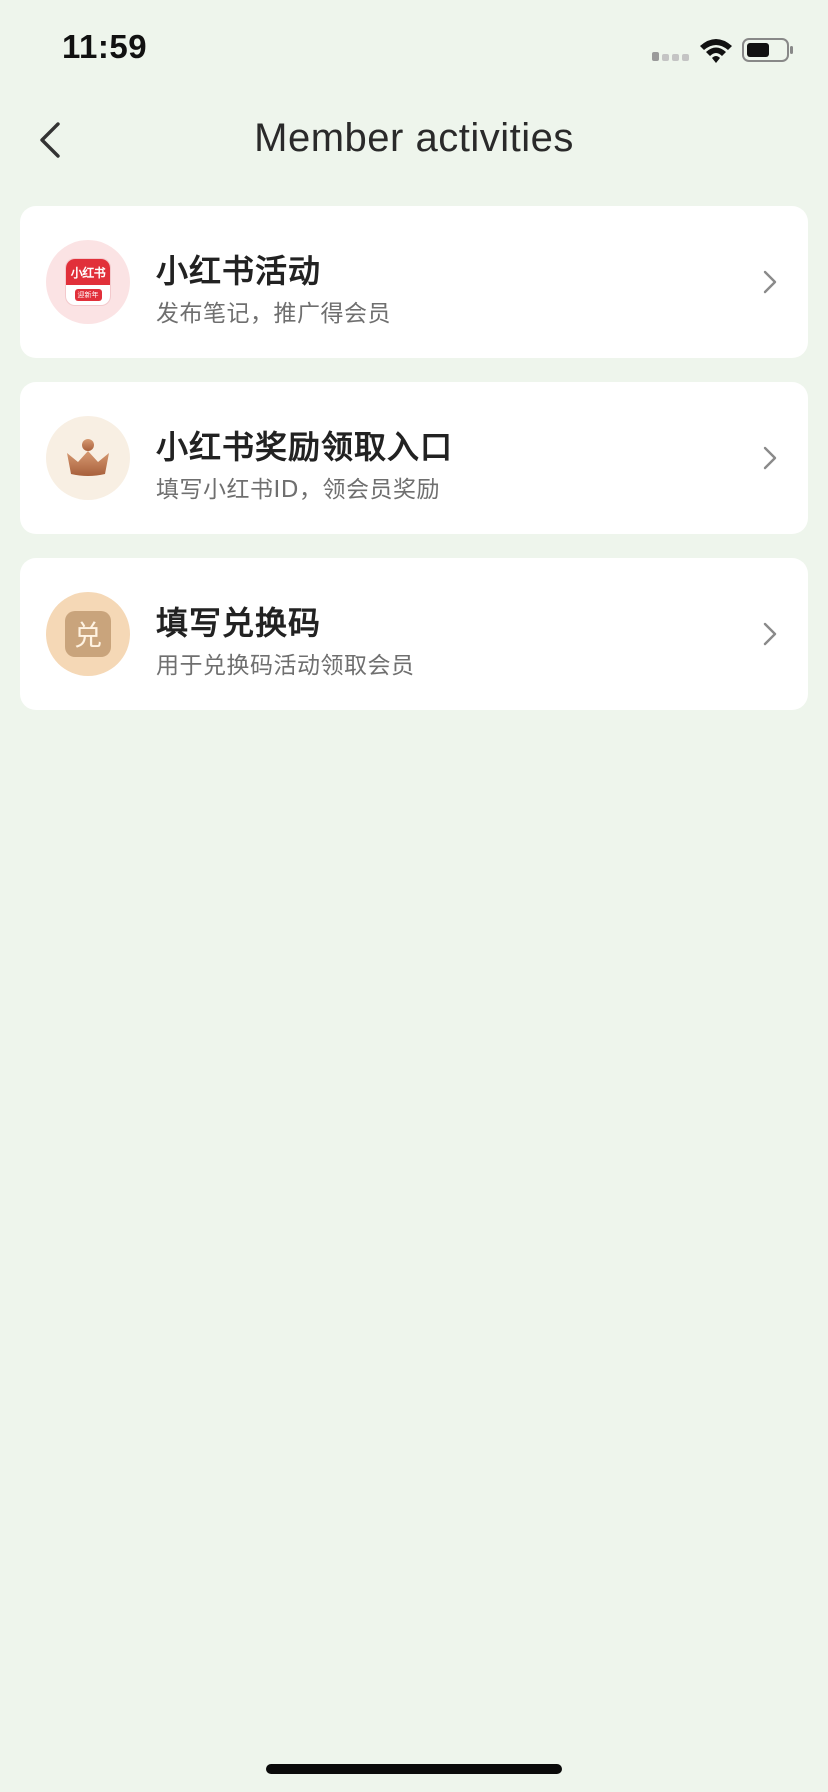 This screenshot has width=828, height=1792. What do you see at coordinates (105, 46) in the screenshot?
I see `status-time: 11:59` at bounding box center [105, 46].